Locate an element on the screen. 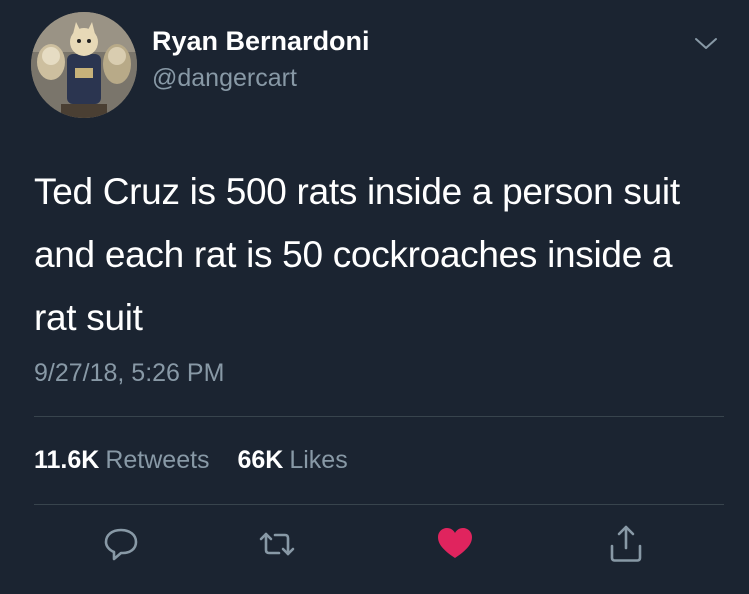  heart-icon is located at coordinates (455, 543).